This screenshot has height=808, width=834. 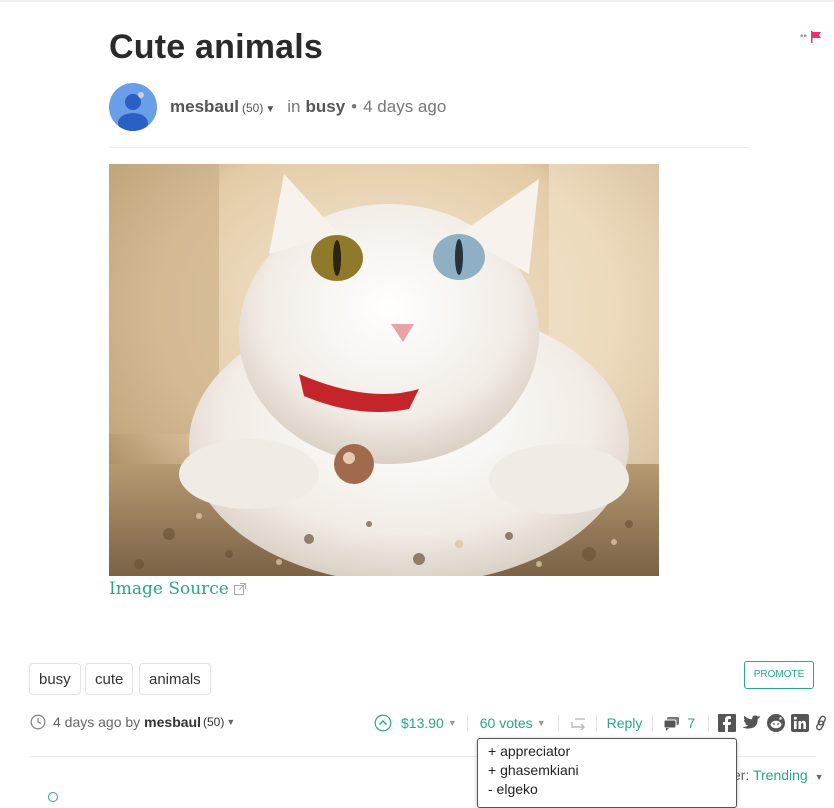 What do you see at coordinates (175, 679) in the screenshot?
I see `tag-animals: animals` at bounding box center [175, 679].